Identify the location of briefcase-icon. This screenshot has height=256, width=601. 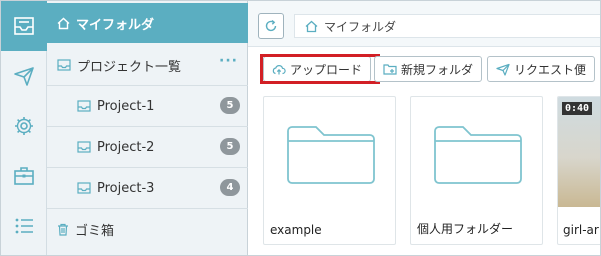
(24, 176).